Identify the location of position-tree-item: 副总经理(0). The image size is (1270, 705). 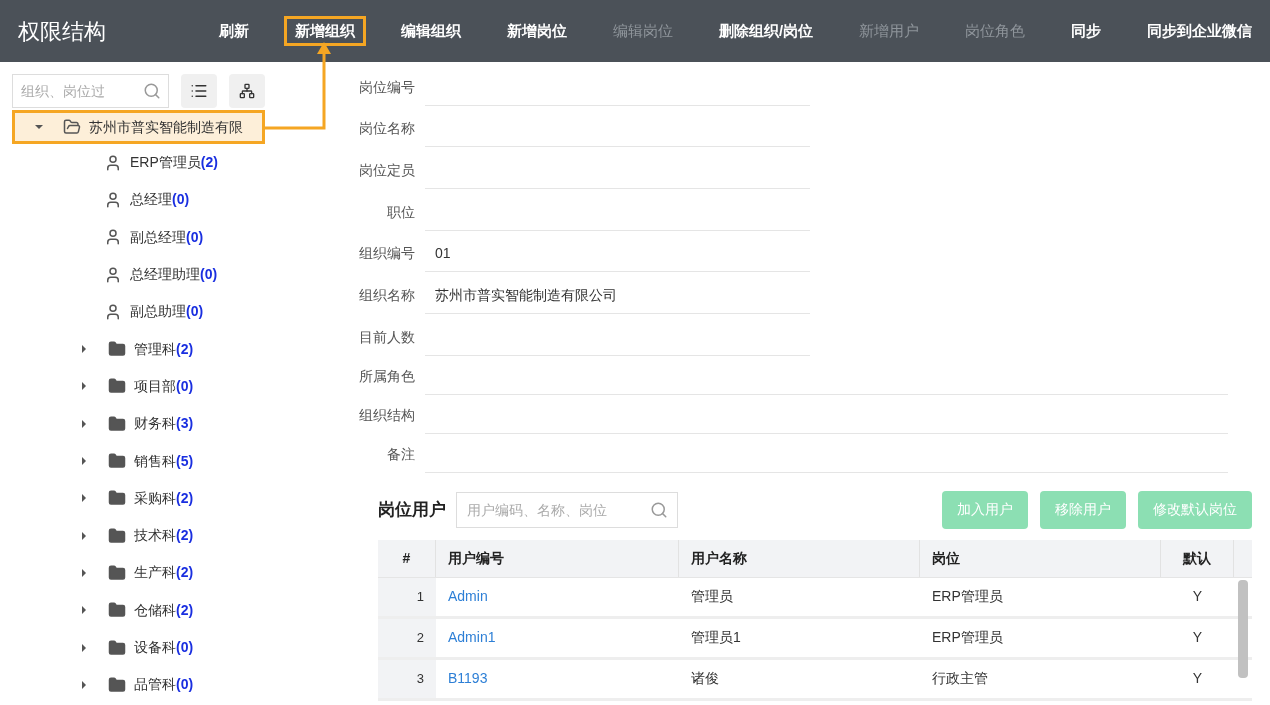
(176, 237).